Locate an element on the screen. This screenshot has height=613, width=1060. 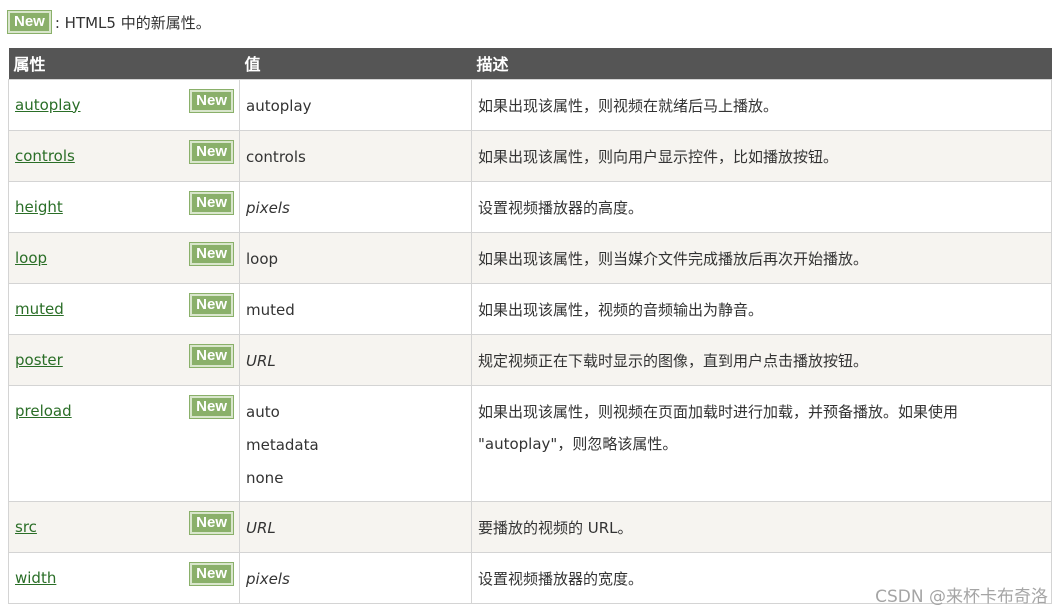
header-description: 描述 is located at coordinates (761, 63).